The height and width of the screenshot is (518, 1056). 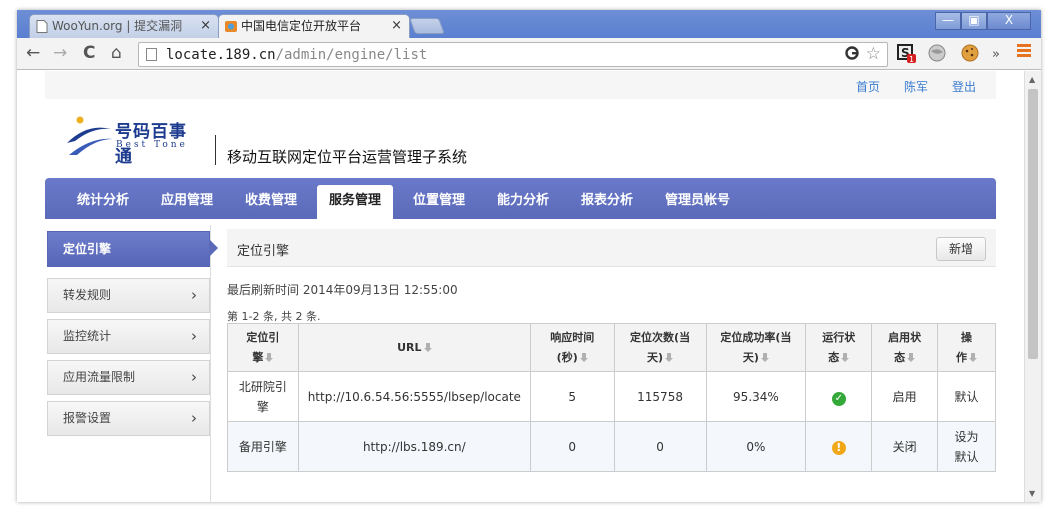 What do you see at coordinates (87, 295) in the screenshot?
I see `sidebar-item-label: 转发规则` at bounding box center [87, 295].